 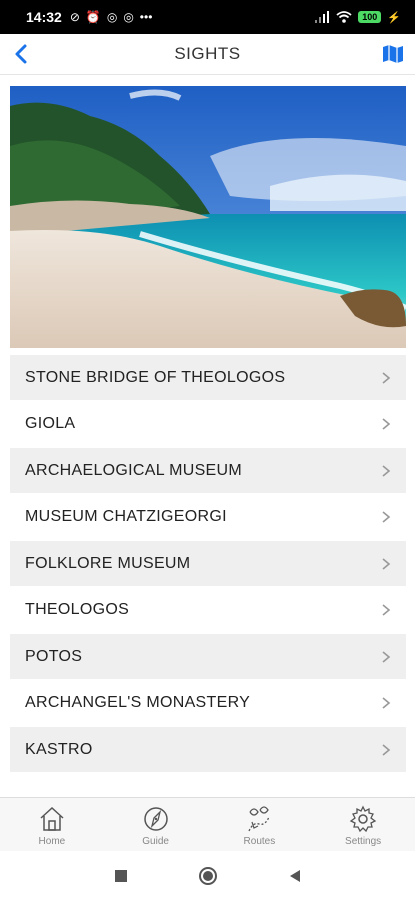 I want to click on bottom-tab-bar: Home Guide Routes Settings, so click(x=207, y=824).